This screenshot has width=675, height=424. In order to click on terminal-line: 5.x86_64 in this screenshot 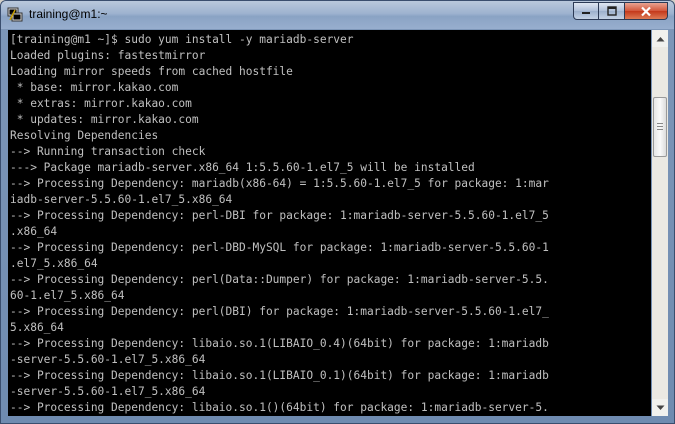, I will do `click(37, 327)`.